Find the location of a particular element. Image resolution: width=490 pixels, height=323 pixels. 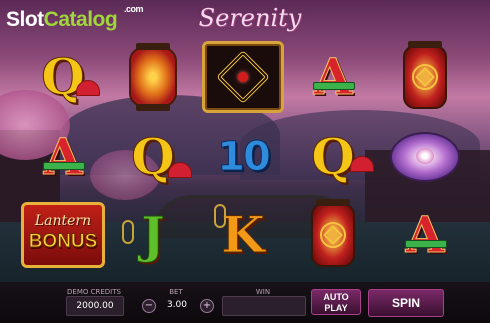

watermark-catalog: Catalog is located at coordinates (80, 19).